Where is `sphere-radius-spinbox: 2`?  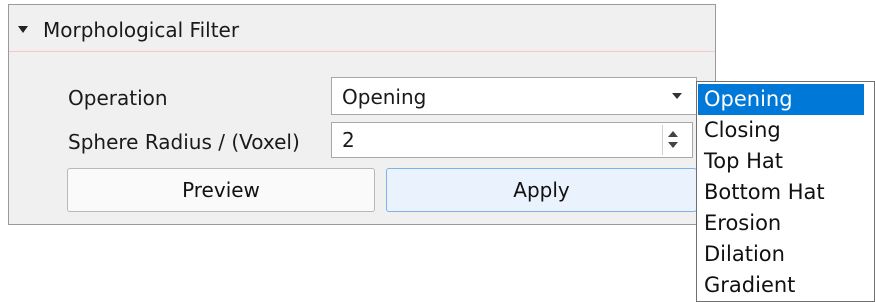
sphere-radius-spinbox: 2 is located at coordinates (512, 140).